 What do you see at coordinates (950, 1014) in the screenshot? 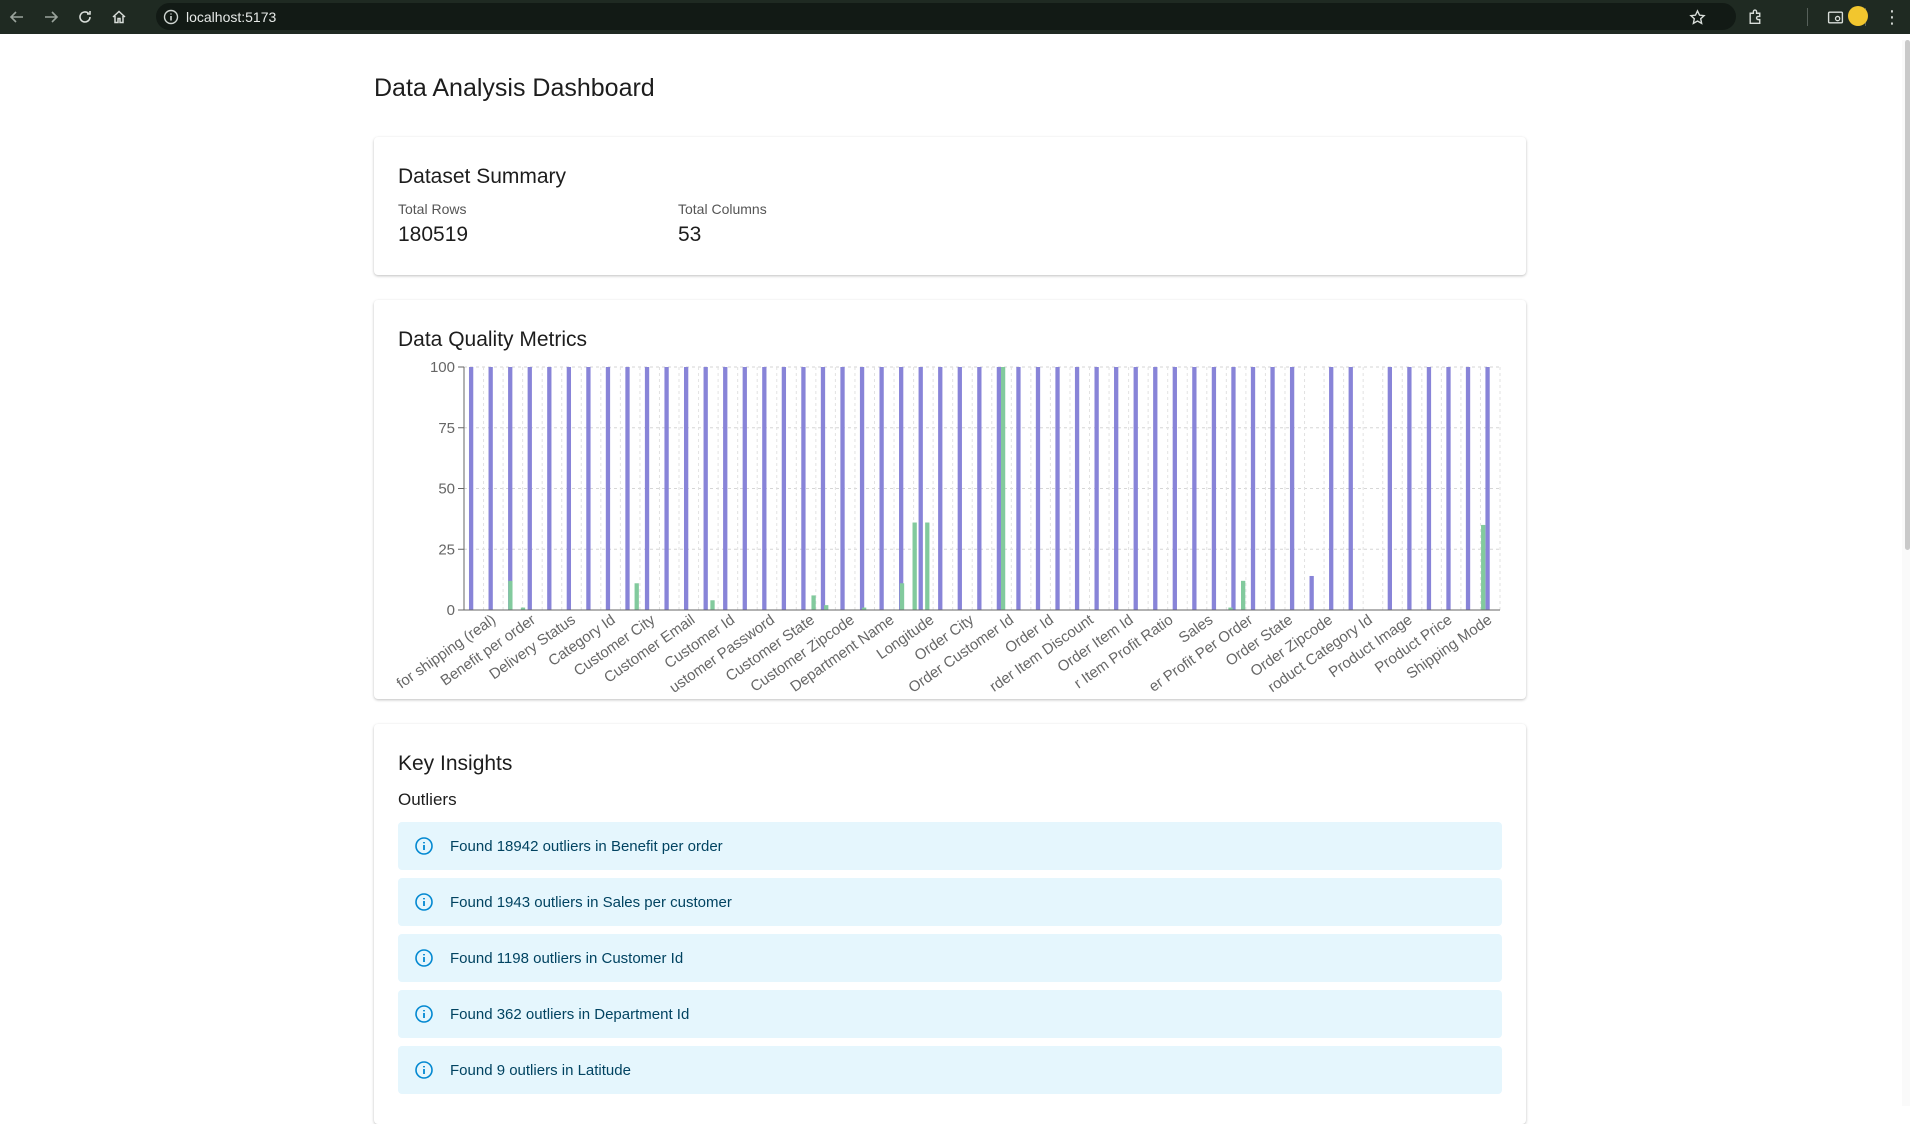
I see `outlier-alert: Found 362 outliers in Department Id` at bounding box center [950, 1014].